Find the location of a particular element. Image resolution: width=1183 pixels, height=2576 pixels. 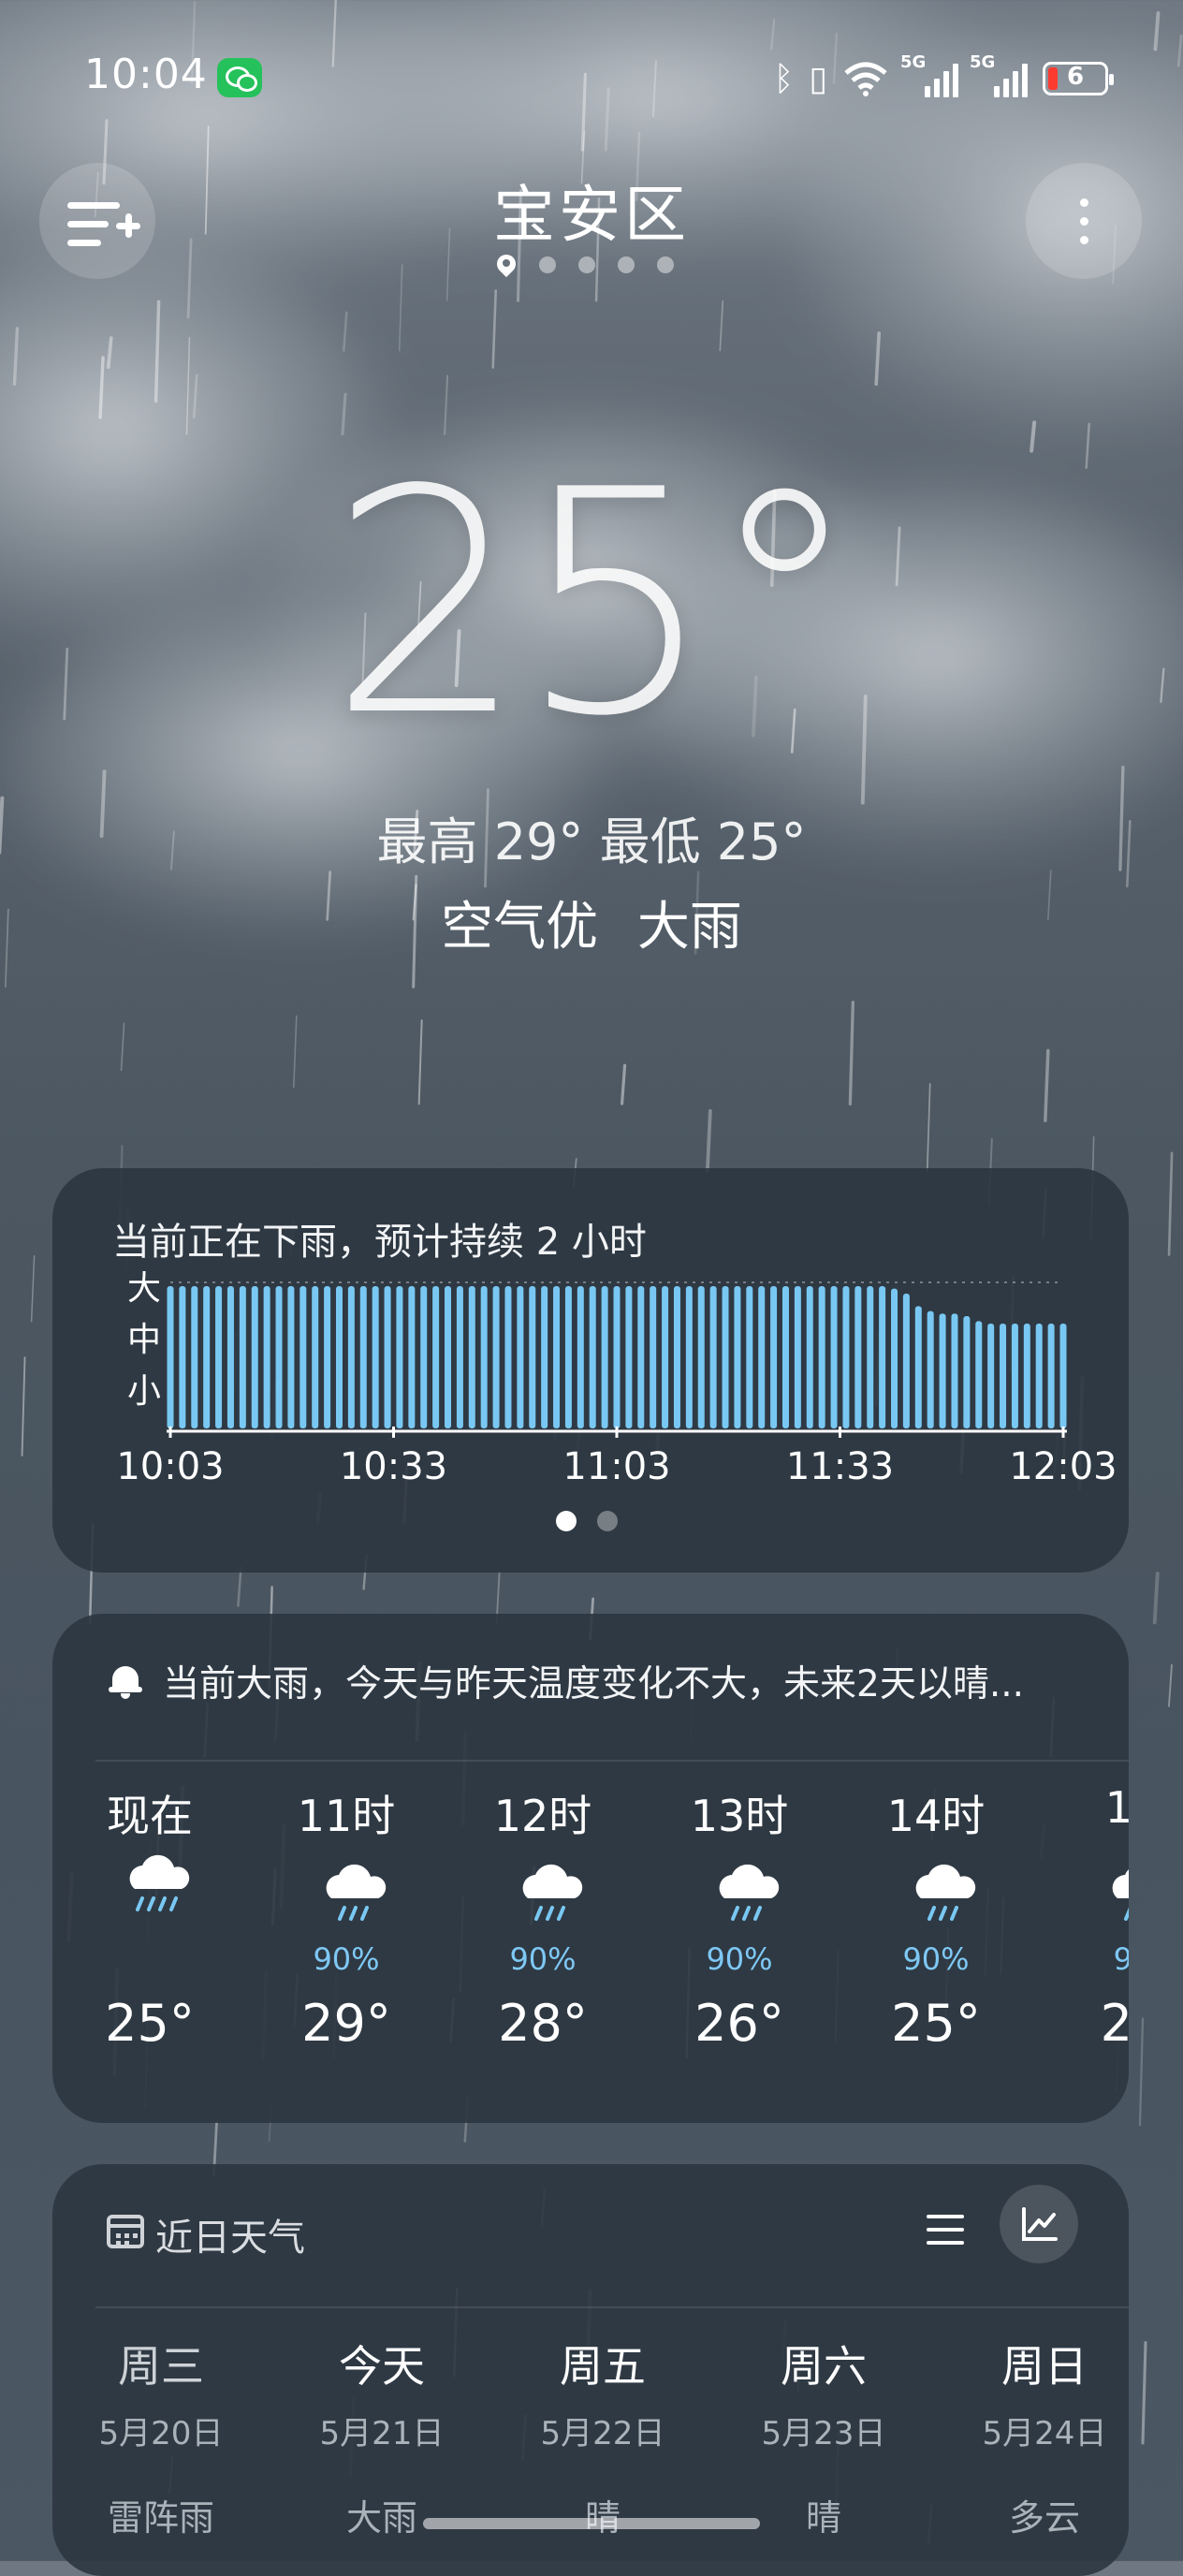

y-tick-label: 小 is located at coordinates (144, 1391).